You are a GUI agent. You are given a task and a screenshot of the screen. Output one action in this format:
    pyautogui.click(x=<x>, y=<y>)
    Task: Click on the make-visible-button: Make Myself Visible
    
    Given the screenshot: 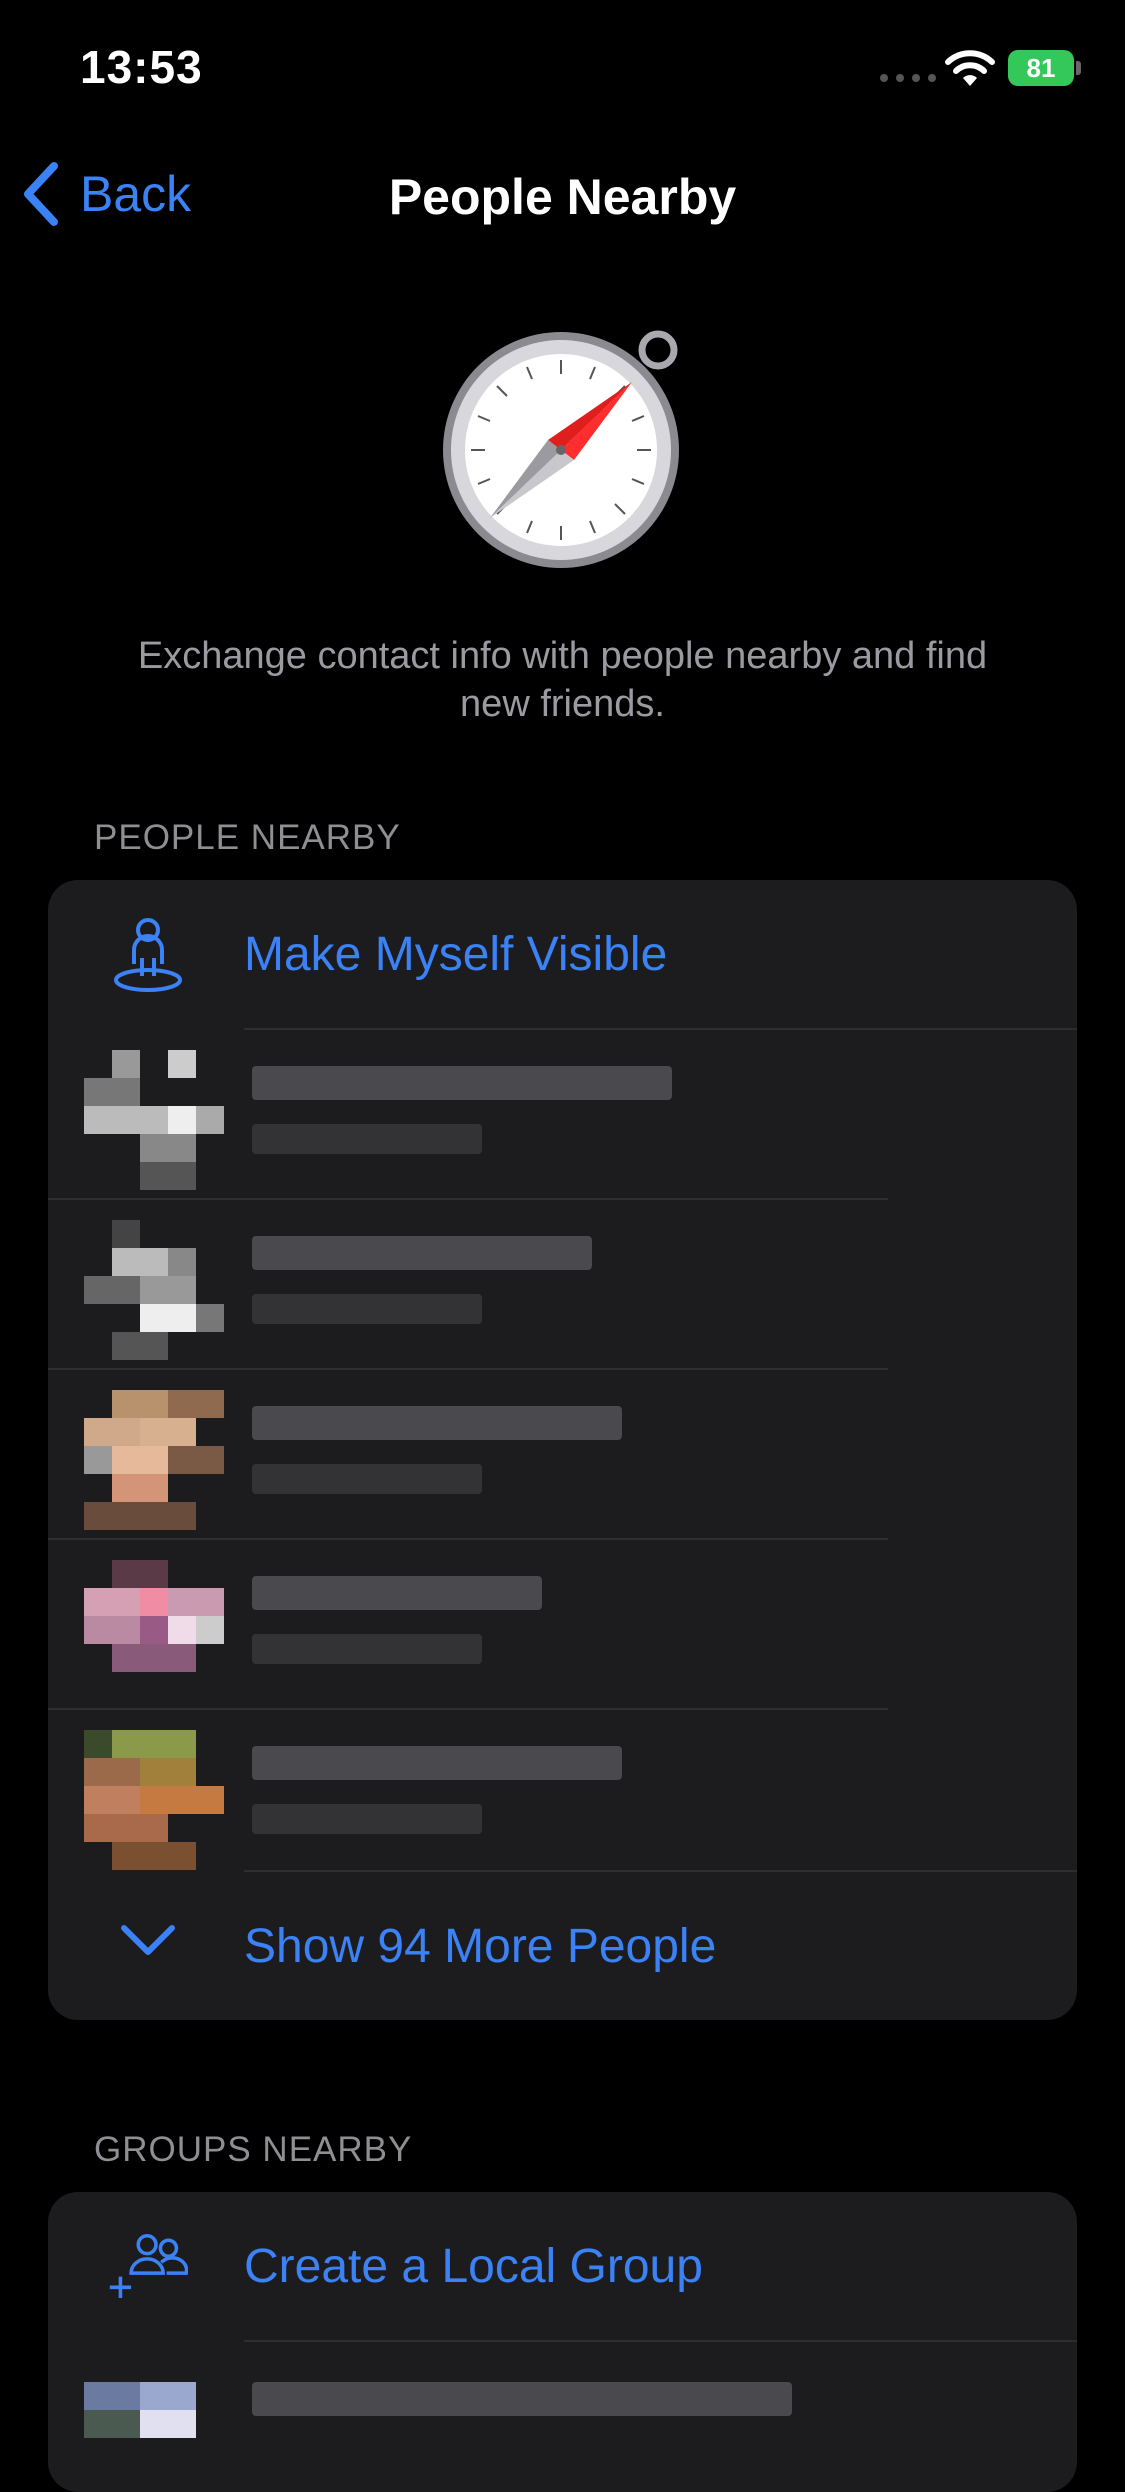 What is the action you would take?
    pyautogui.click(x=562, y=954)
    